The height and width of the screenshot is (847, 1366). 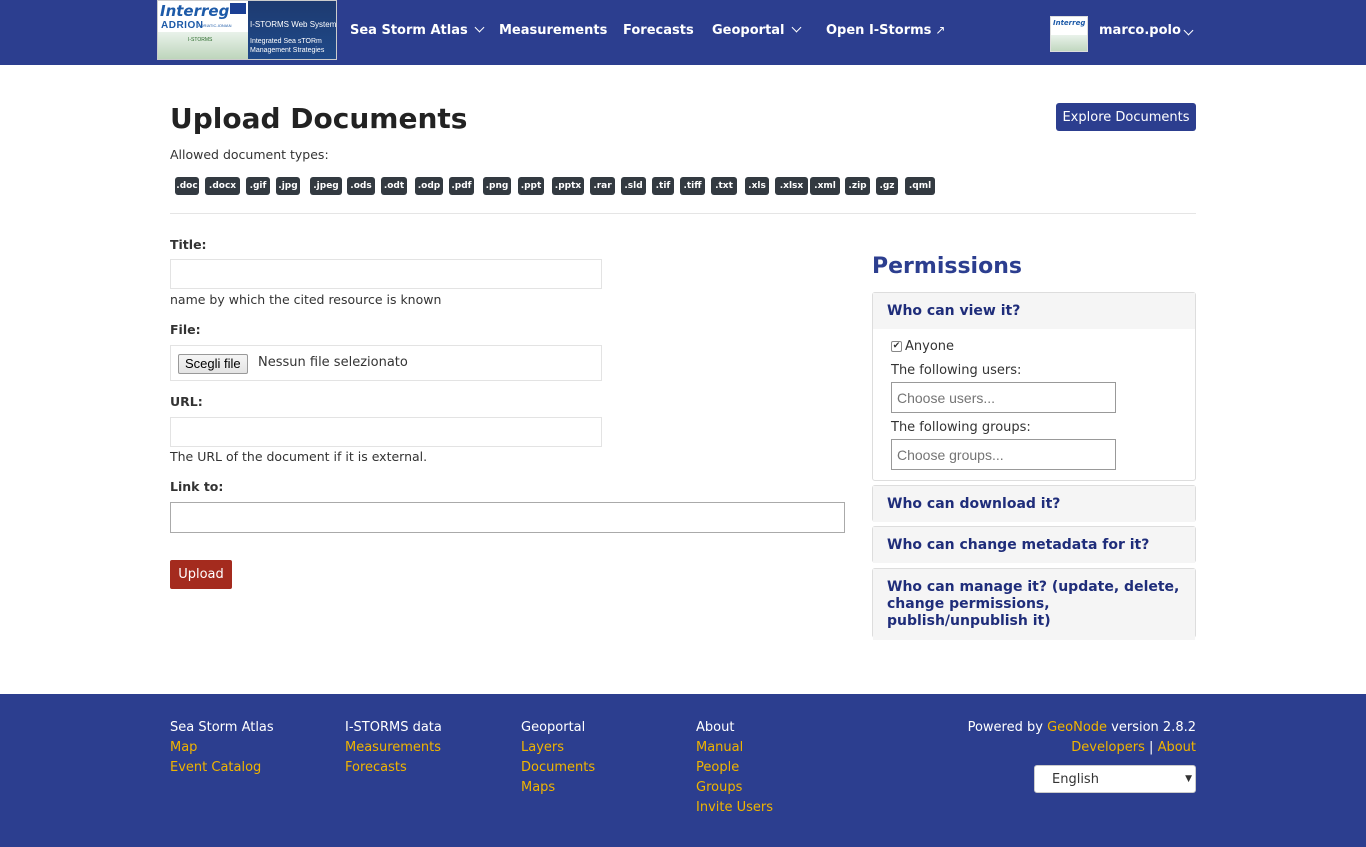 I want to click on footer-link-layers: Layers, so click(x=558, y=748).